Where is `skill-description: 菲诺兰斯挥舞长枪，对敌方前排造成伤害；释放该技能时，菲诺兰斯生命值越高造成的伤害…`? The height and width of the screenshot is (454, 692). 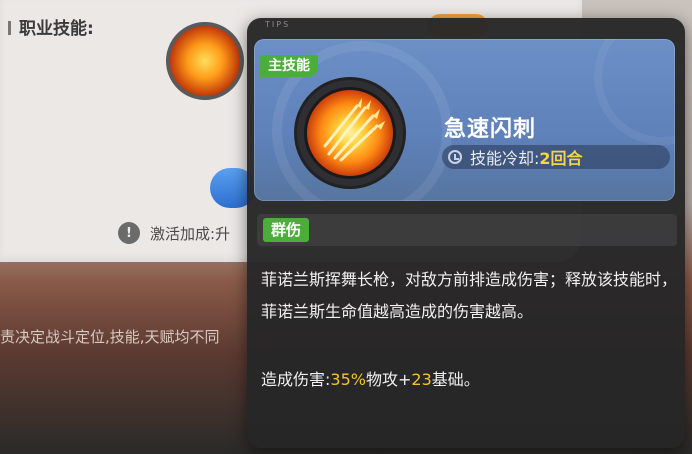
skill-description: 菲诺兰斯挥舞长枪，对敌方前排造成伤害；释放该技能时，菲诺兰斯生命值越高造成的伤害… is located at coordinates (469, 295).